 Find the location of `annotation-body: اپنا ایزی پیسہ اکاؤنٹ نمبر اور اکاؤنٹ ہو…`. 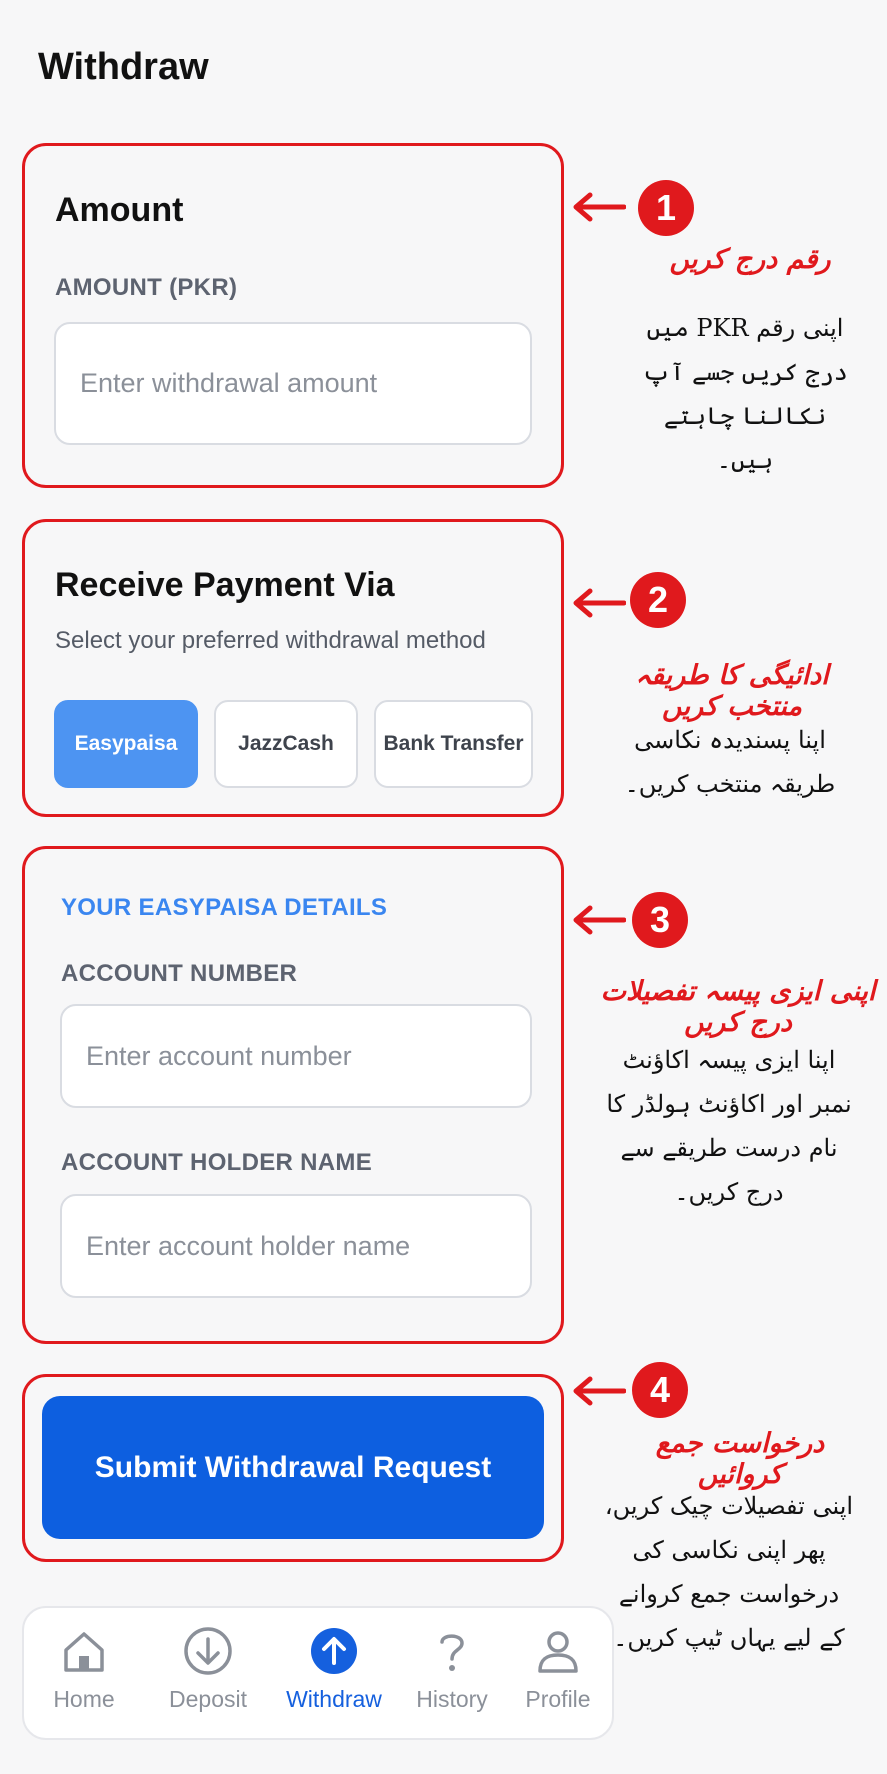

annotation-body: اپنا ایزی پیسہ اکاؤنٹ نمبر اور اکاؤنٹ ہو… is located at coordinates (729, 1126).